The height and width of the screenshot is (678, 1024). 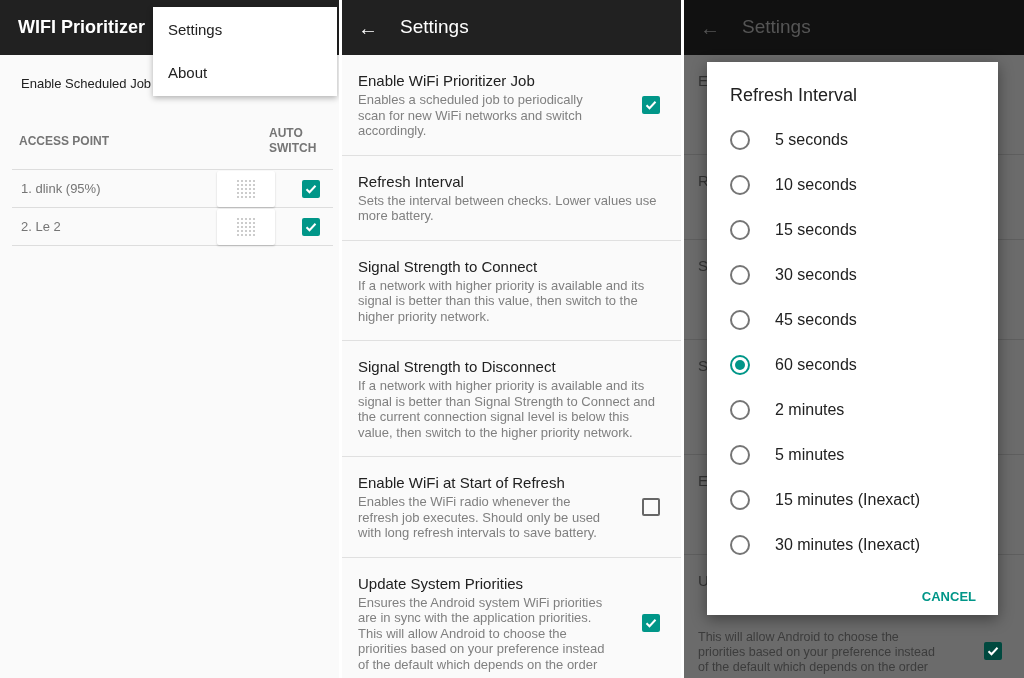 I want to click on setting-title: Update System Priorities, so click(x=441, y=583).